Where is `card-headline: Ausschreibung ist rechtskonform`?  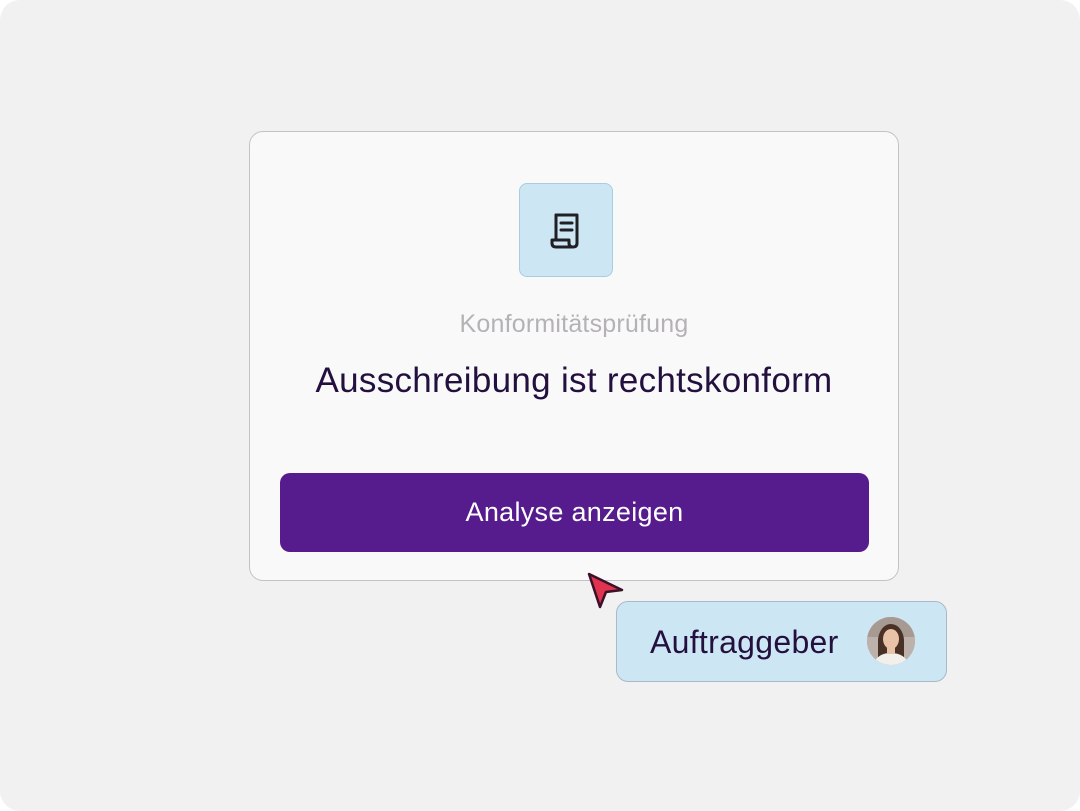 card-headline: Ausschreibung ist rechtskonform is located at coordinates (574, 380).